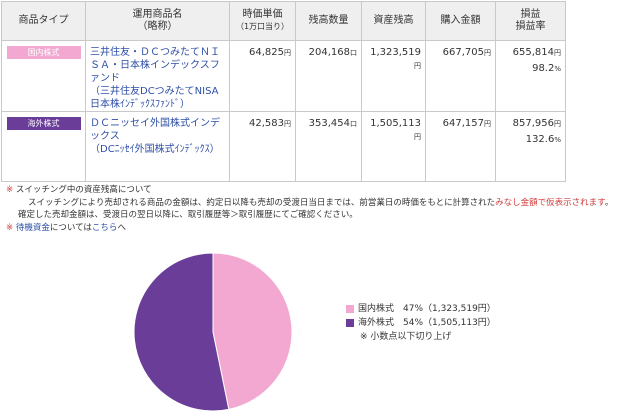  I want to click on fund-name-link: ＤＣニッセイ外国株式インデックス, so click(157, 130).